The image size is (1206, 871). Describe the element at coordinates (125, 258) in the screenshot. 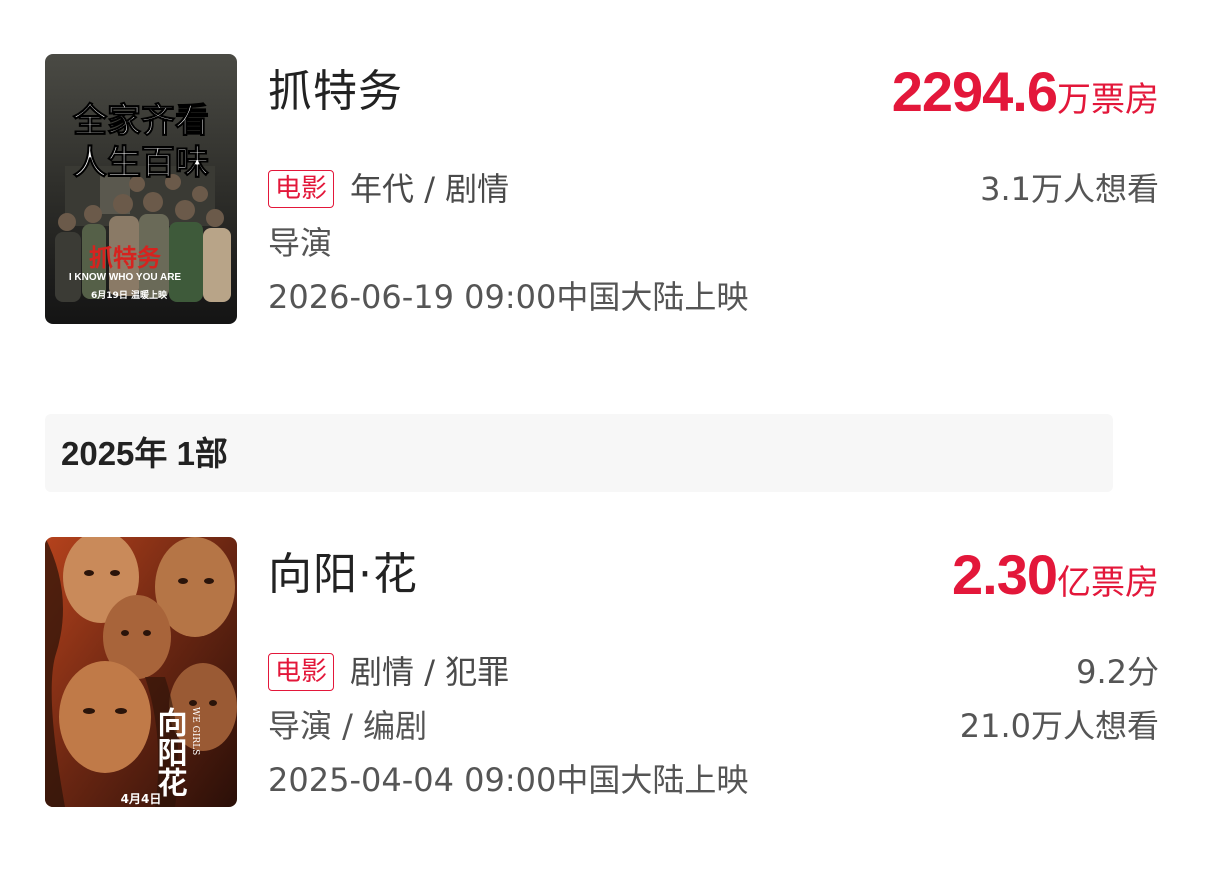

I see `poster-logo: 抓特务` at that location.